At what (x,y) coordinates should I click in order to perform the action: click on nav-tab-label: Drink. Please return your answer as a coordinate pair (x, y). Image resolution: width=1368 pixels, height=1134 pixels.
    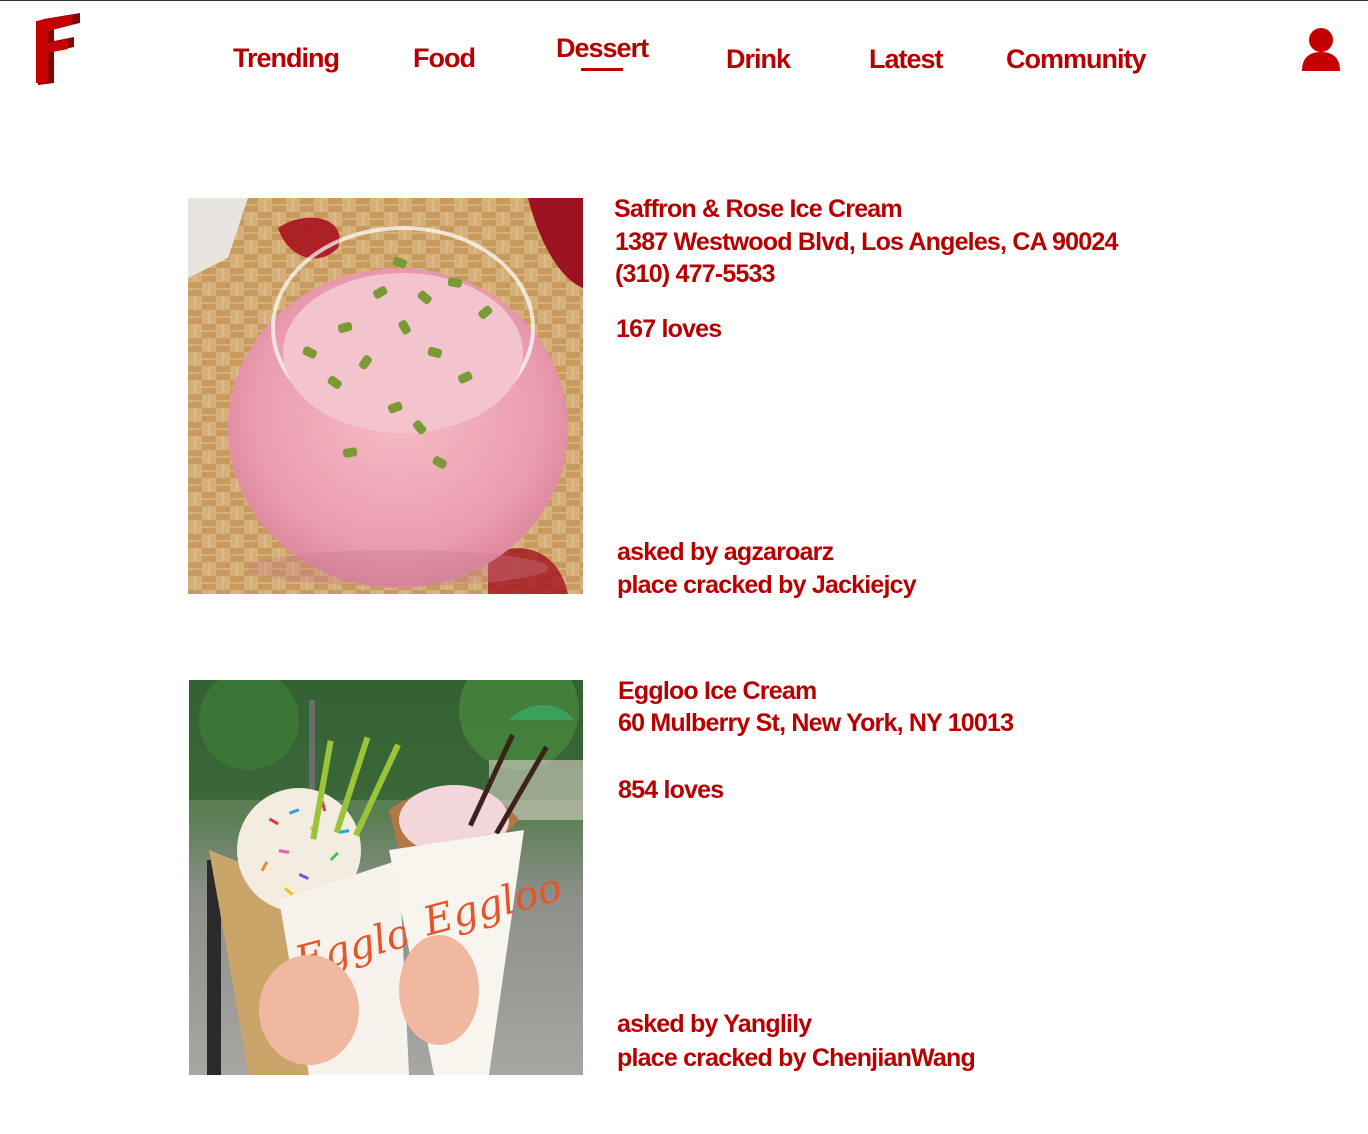
    Looking at the image, I should click on (758, 59).